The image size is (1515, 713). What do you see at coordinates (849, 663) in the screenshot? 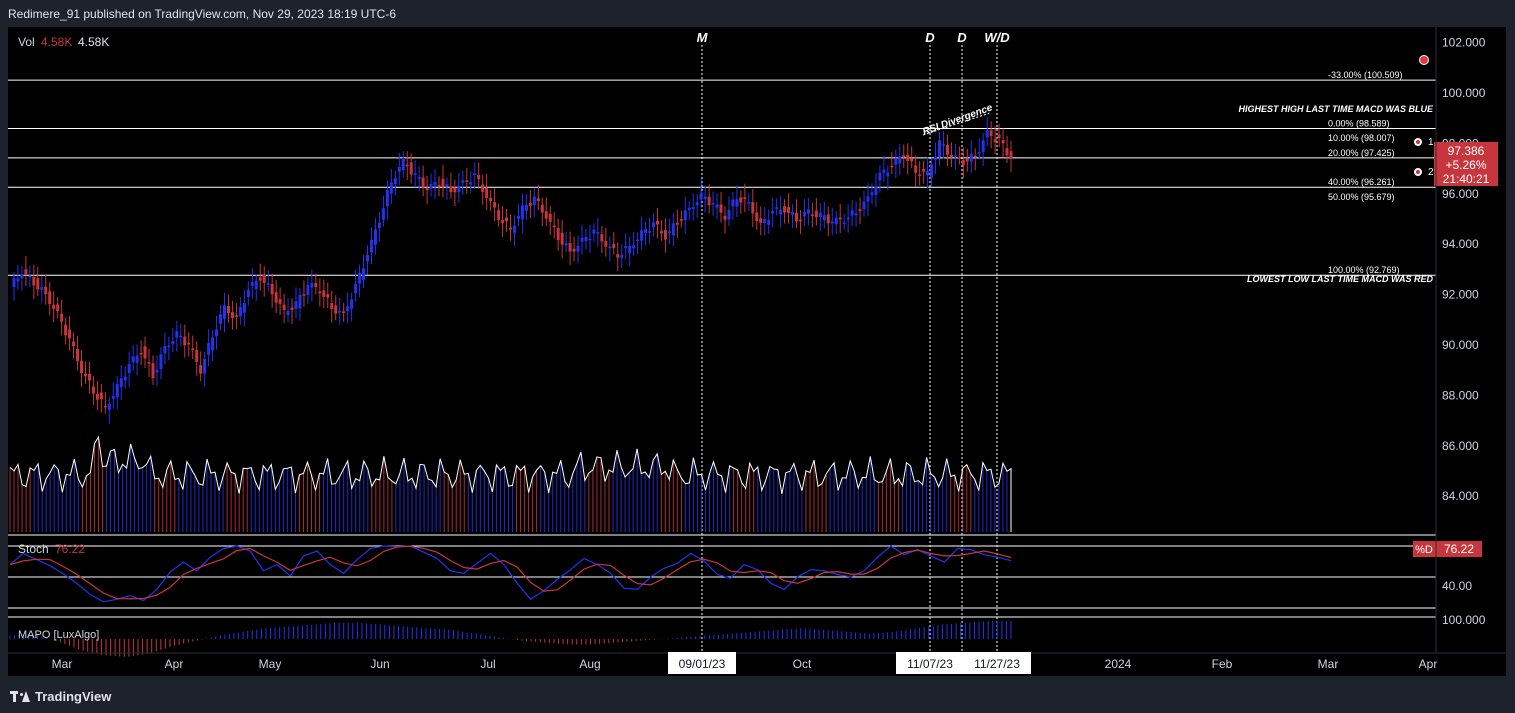
I see `date-badges: 09/01/23 11/07/23 11/27/23` at bounding box center [849, 663].